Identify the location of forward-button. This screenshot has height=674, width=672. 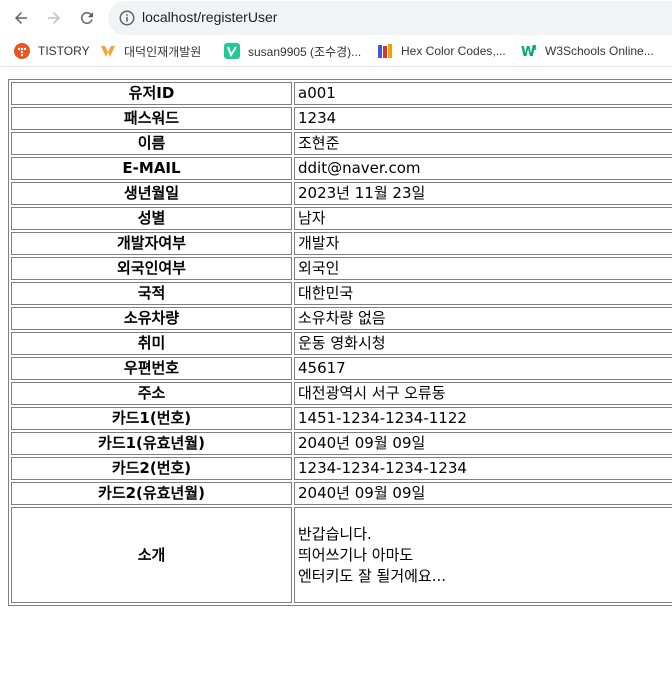
(54, 18).